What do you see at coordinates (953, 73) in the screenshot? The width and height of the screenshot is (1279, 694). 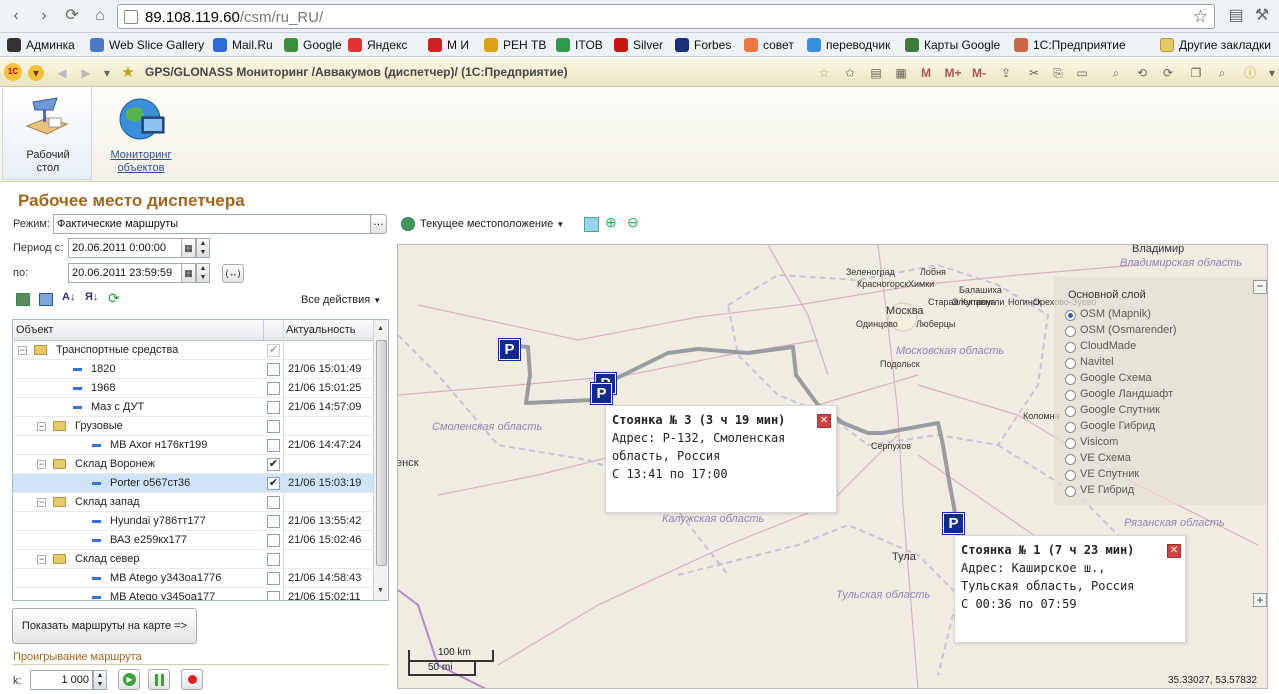 I see `memory-plus: M+` at bounding box center [953, 73].